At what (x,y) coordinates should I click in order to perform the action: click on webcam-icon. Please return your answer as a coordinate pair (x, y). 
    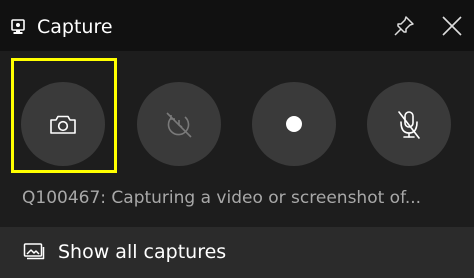
    Looking at the image, I should click on (18, 27).